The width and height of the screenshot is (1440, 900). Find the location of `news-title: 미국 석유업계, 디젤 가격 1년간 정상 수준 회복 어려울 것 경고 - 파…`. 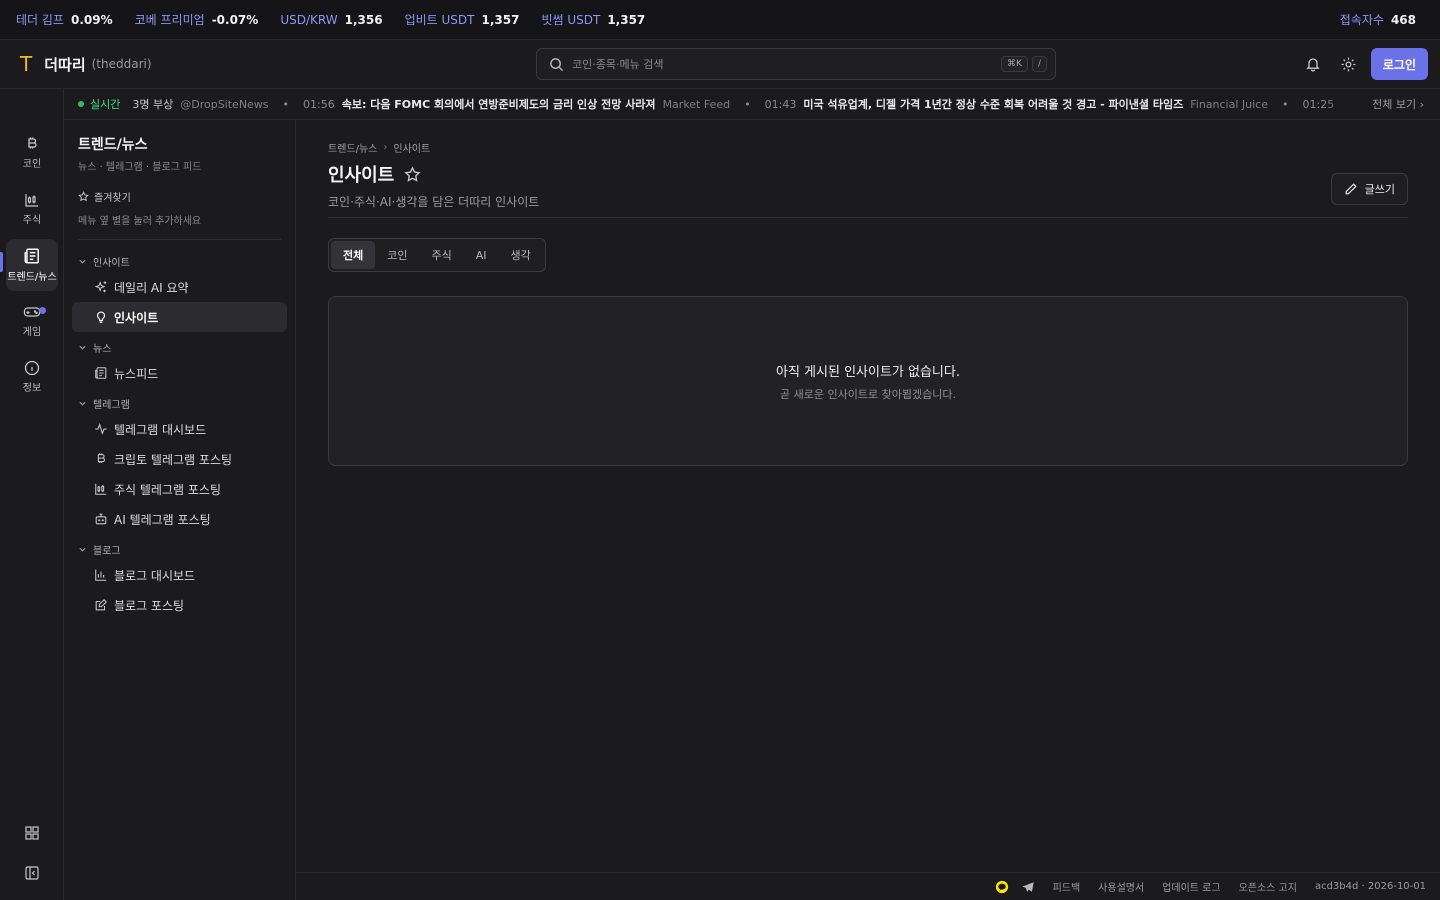

news-title: 미국 석유업계, 디젤 가격 1년간 정상 수준 회복 어려울 것 경고 - 파… is located at coordinates (993, 104).